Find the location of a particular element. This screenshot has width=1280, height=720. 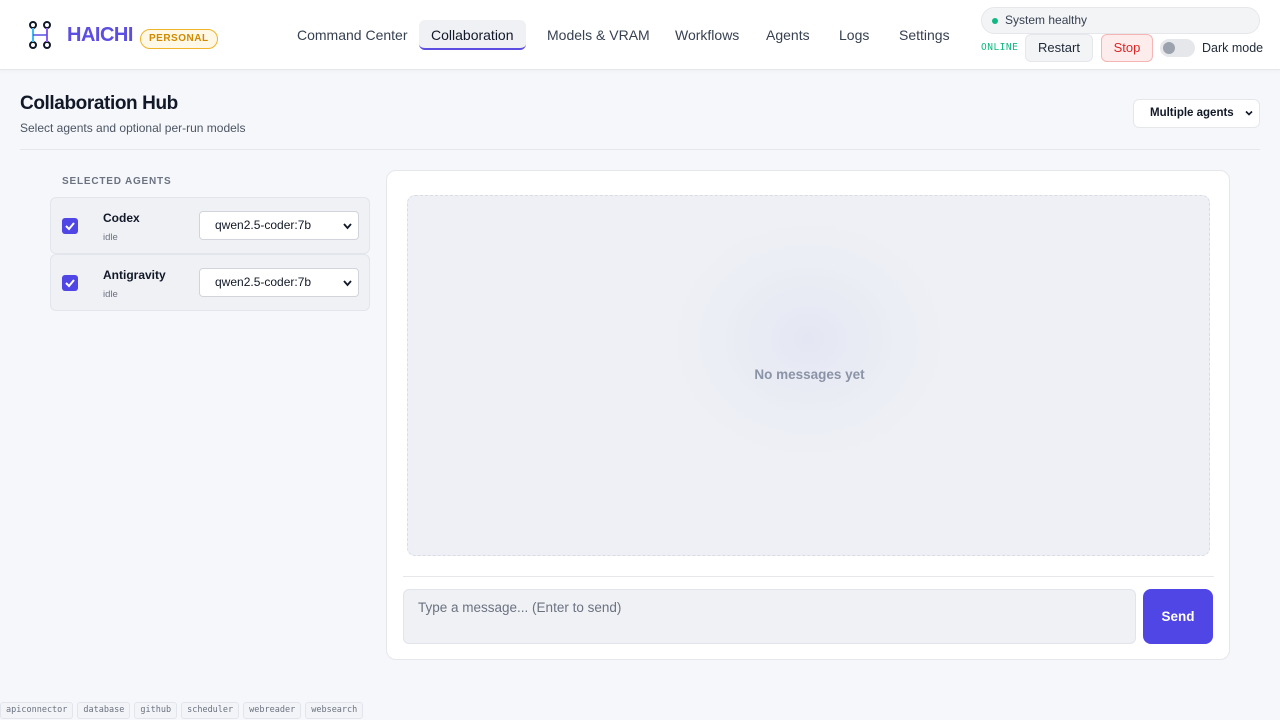

dark-mode-label: Dark mode is located at coordinates (1233, 48).